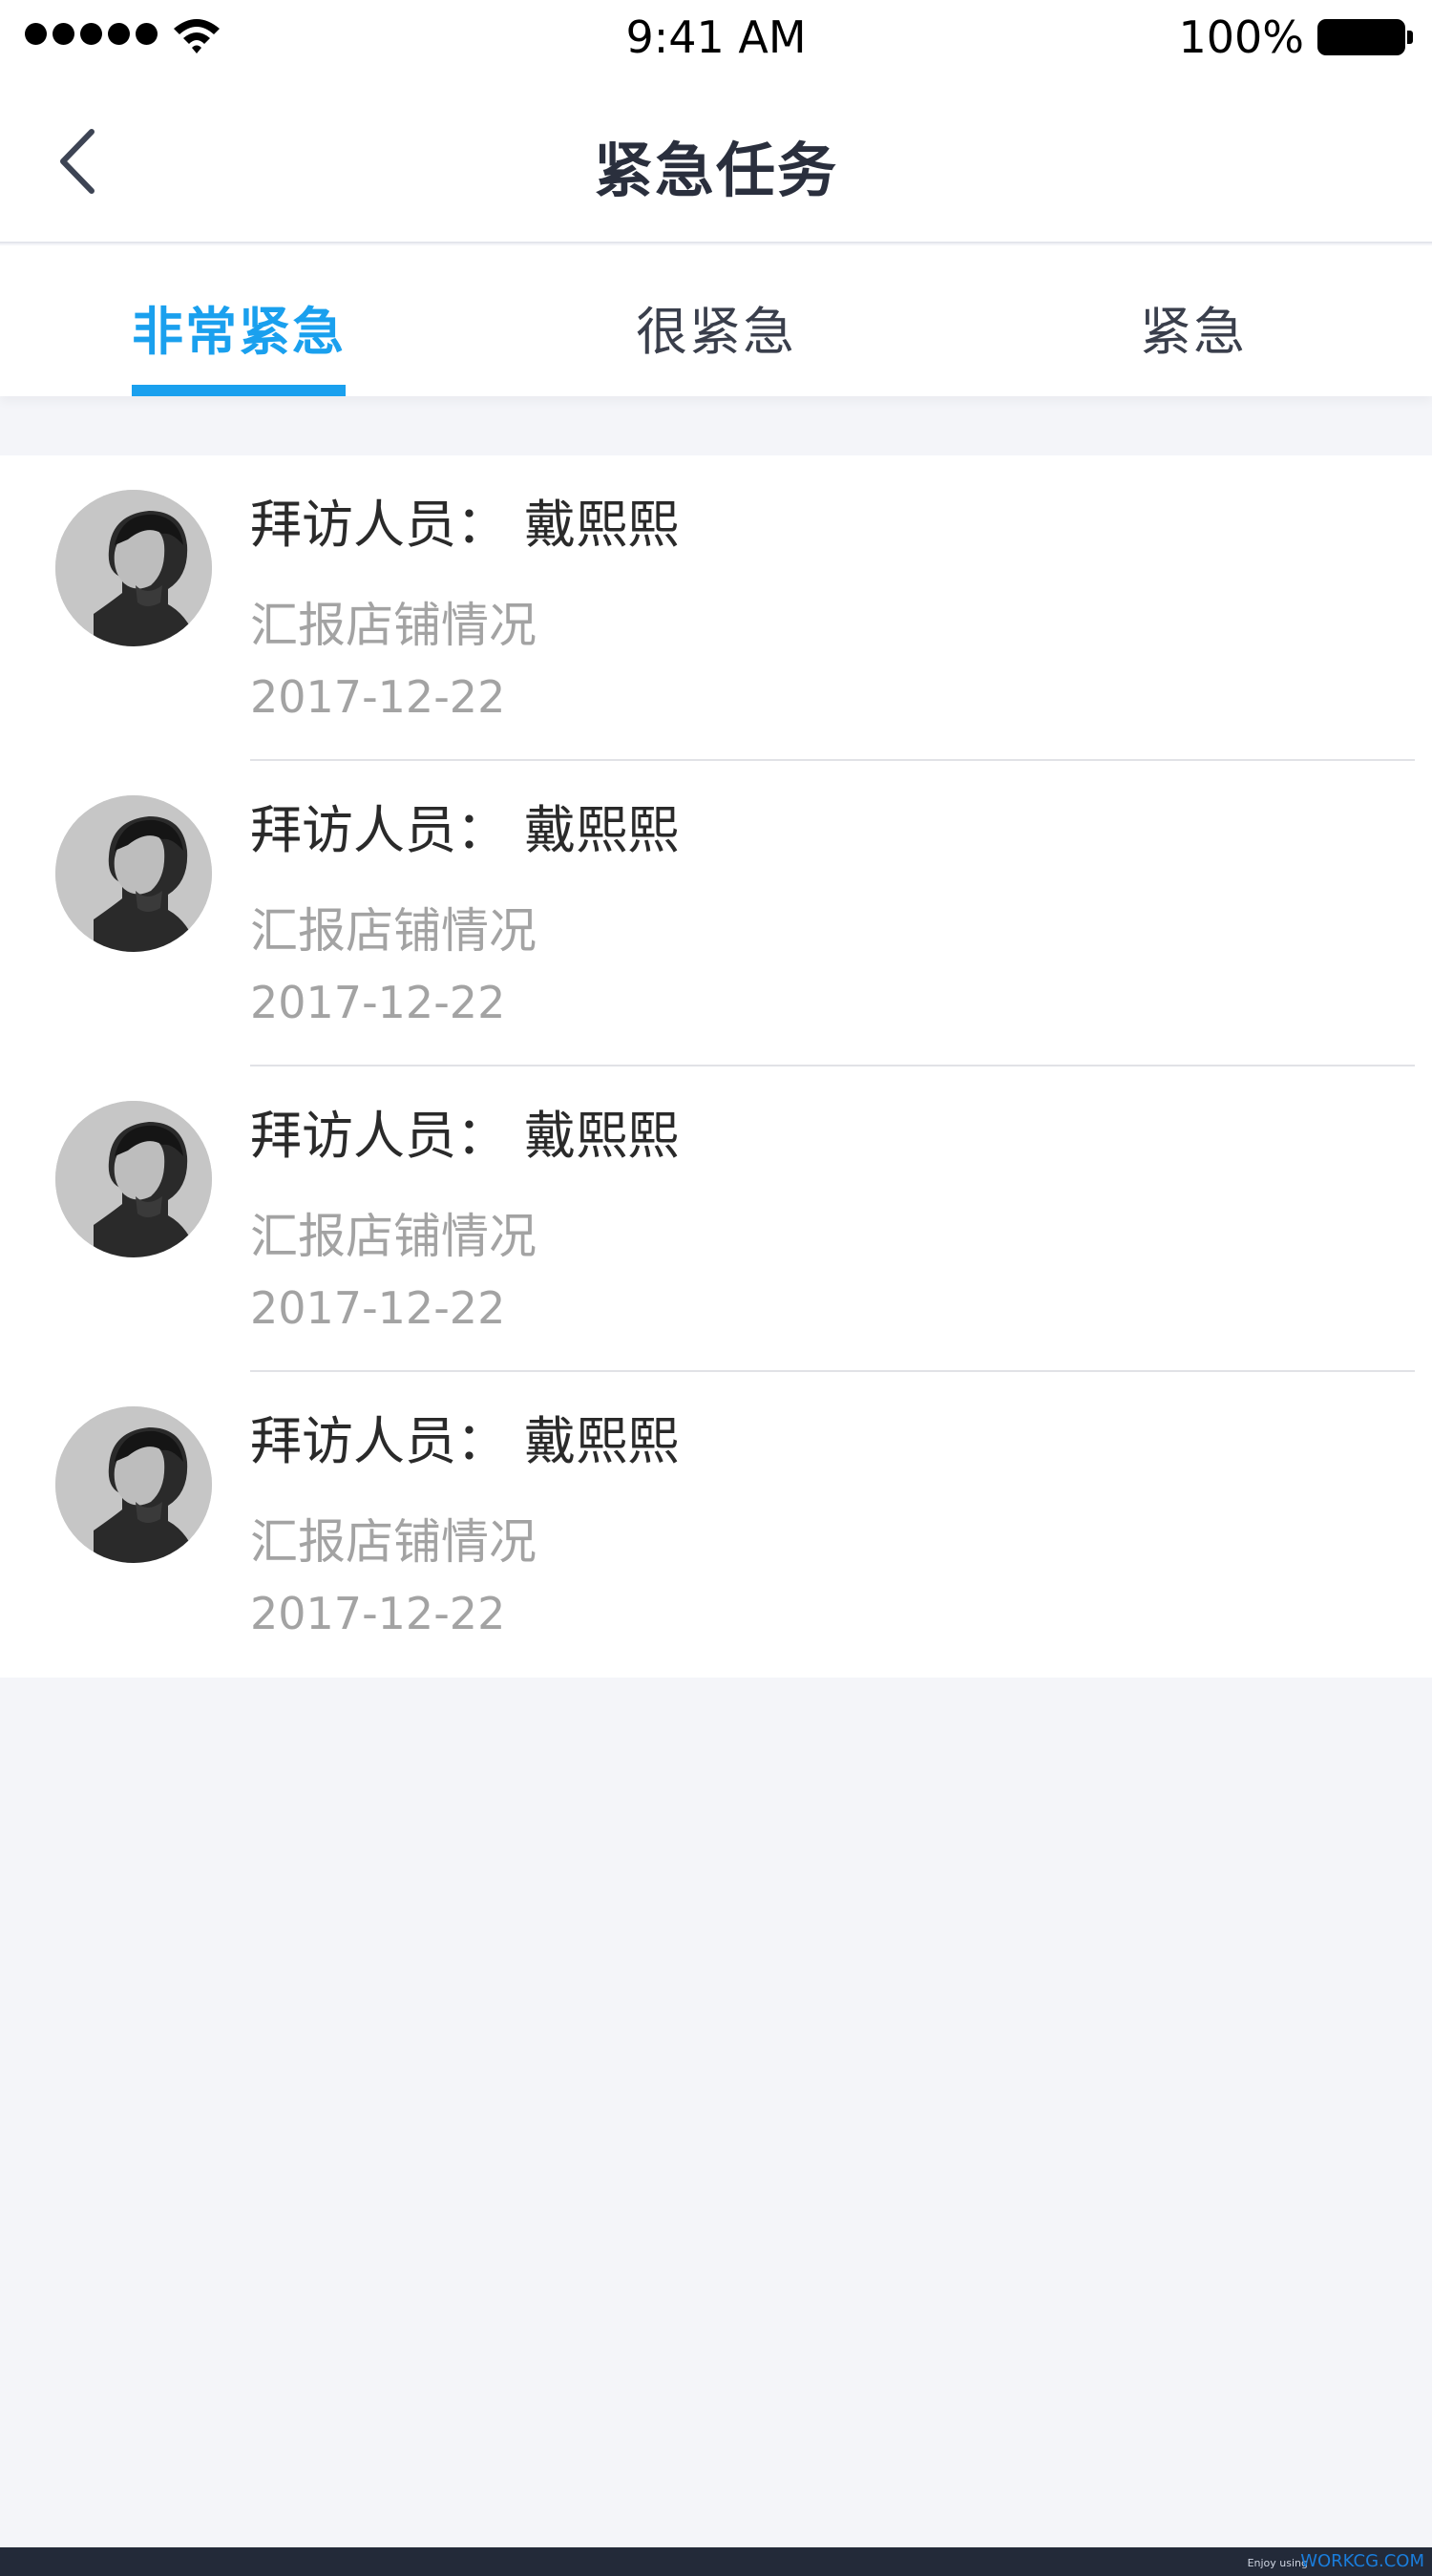 The width and height of the screenshot is (1432, 2576). Describe the element at coordinates (1362, 2561) in the screenshot. I see `watermark: WORKCG.COM` at that location.